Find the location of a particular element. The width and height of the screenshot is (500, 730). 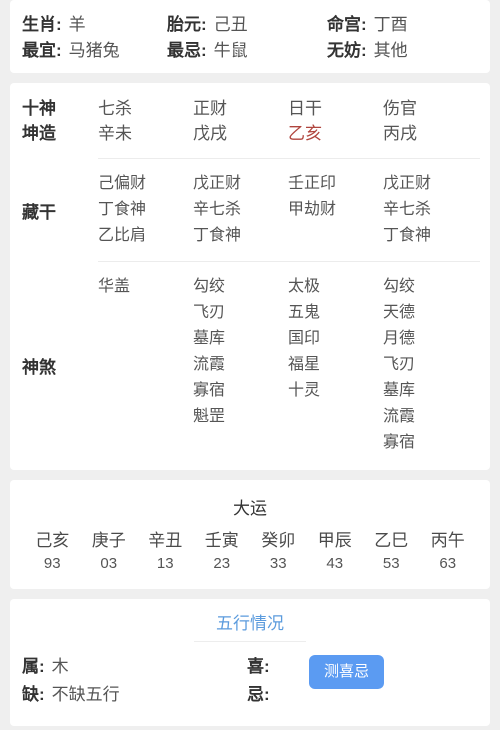

minggong-value: 丁酉 is located at coordinates (390, 24).